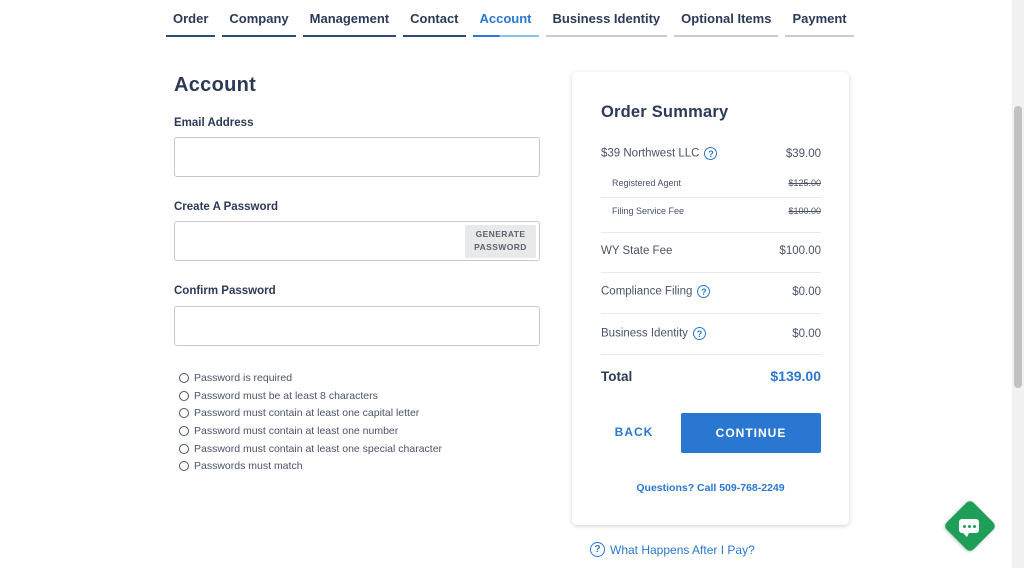 The image size is (1024, 568). I want to click on summary-row-registered-agent: Registered Agent $125.00, so click(716, 183).